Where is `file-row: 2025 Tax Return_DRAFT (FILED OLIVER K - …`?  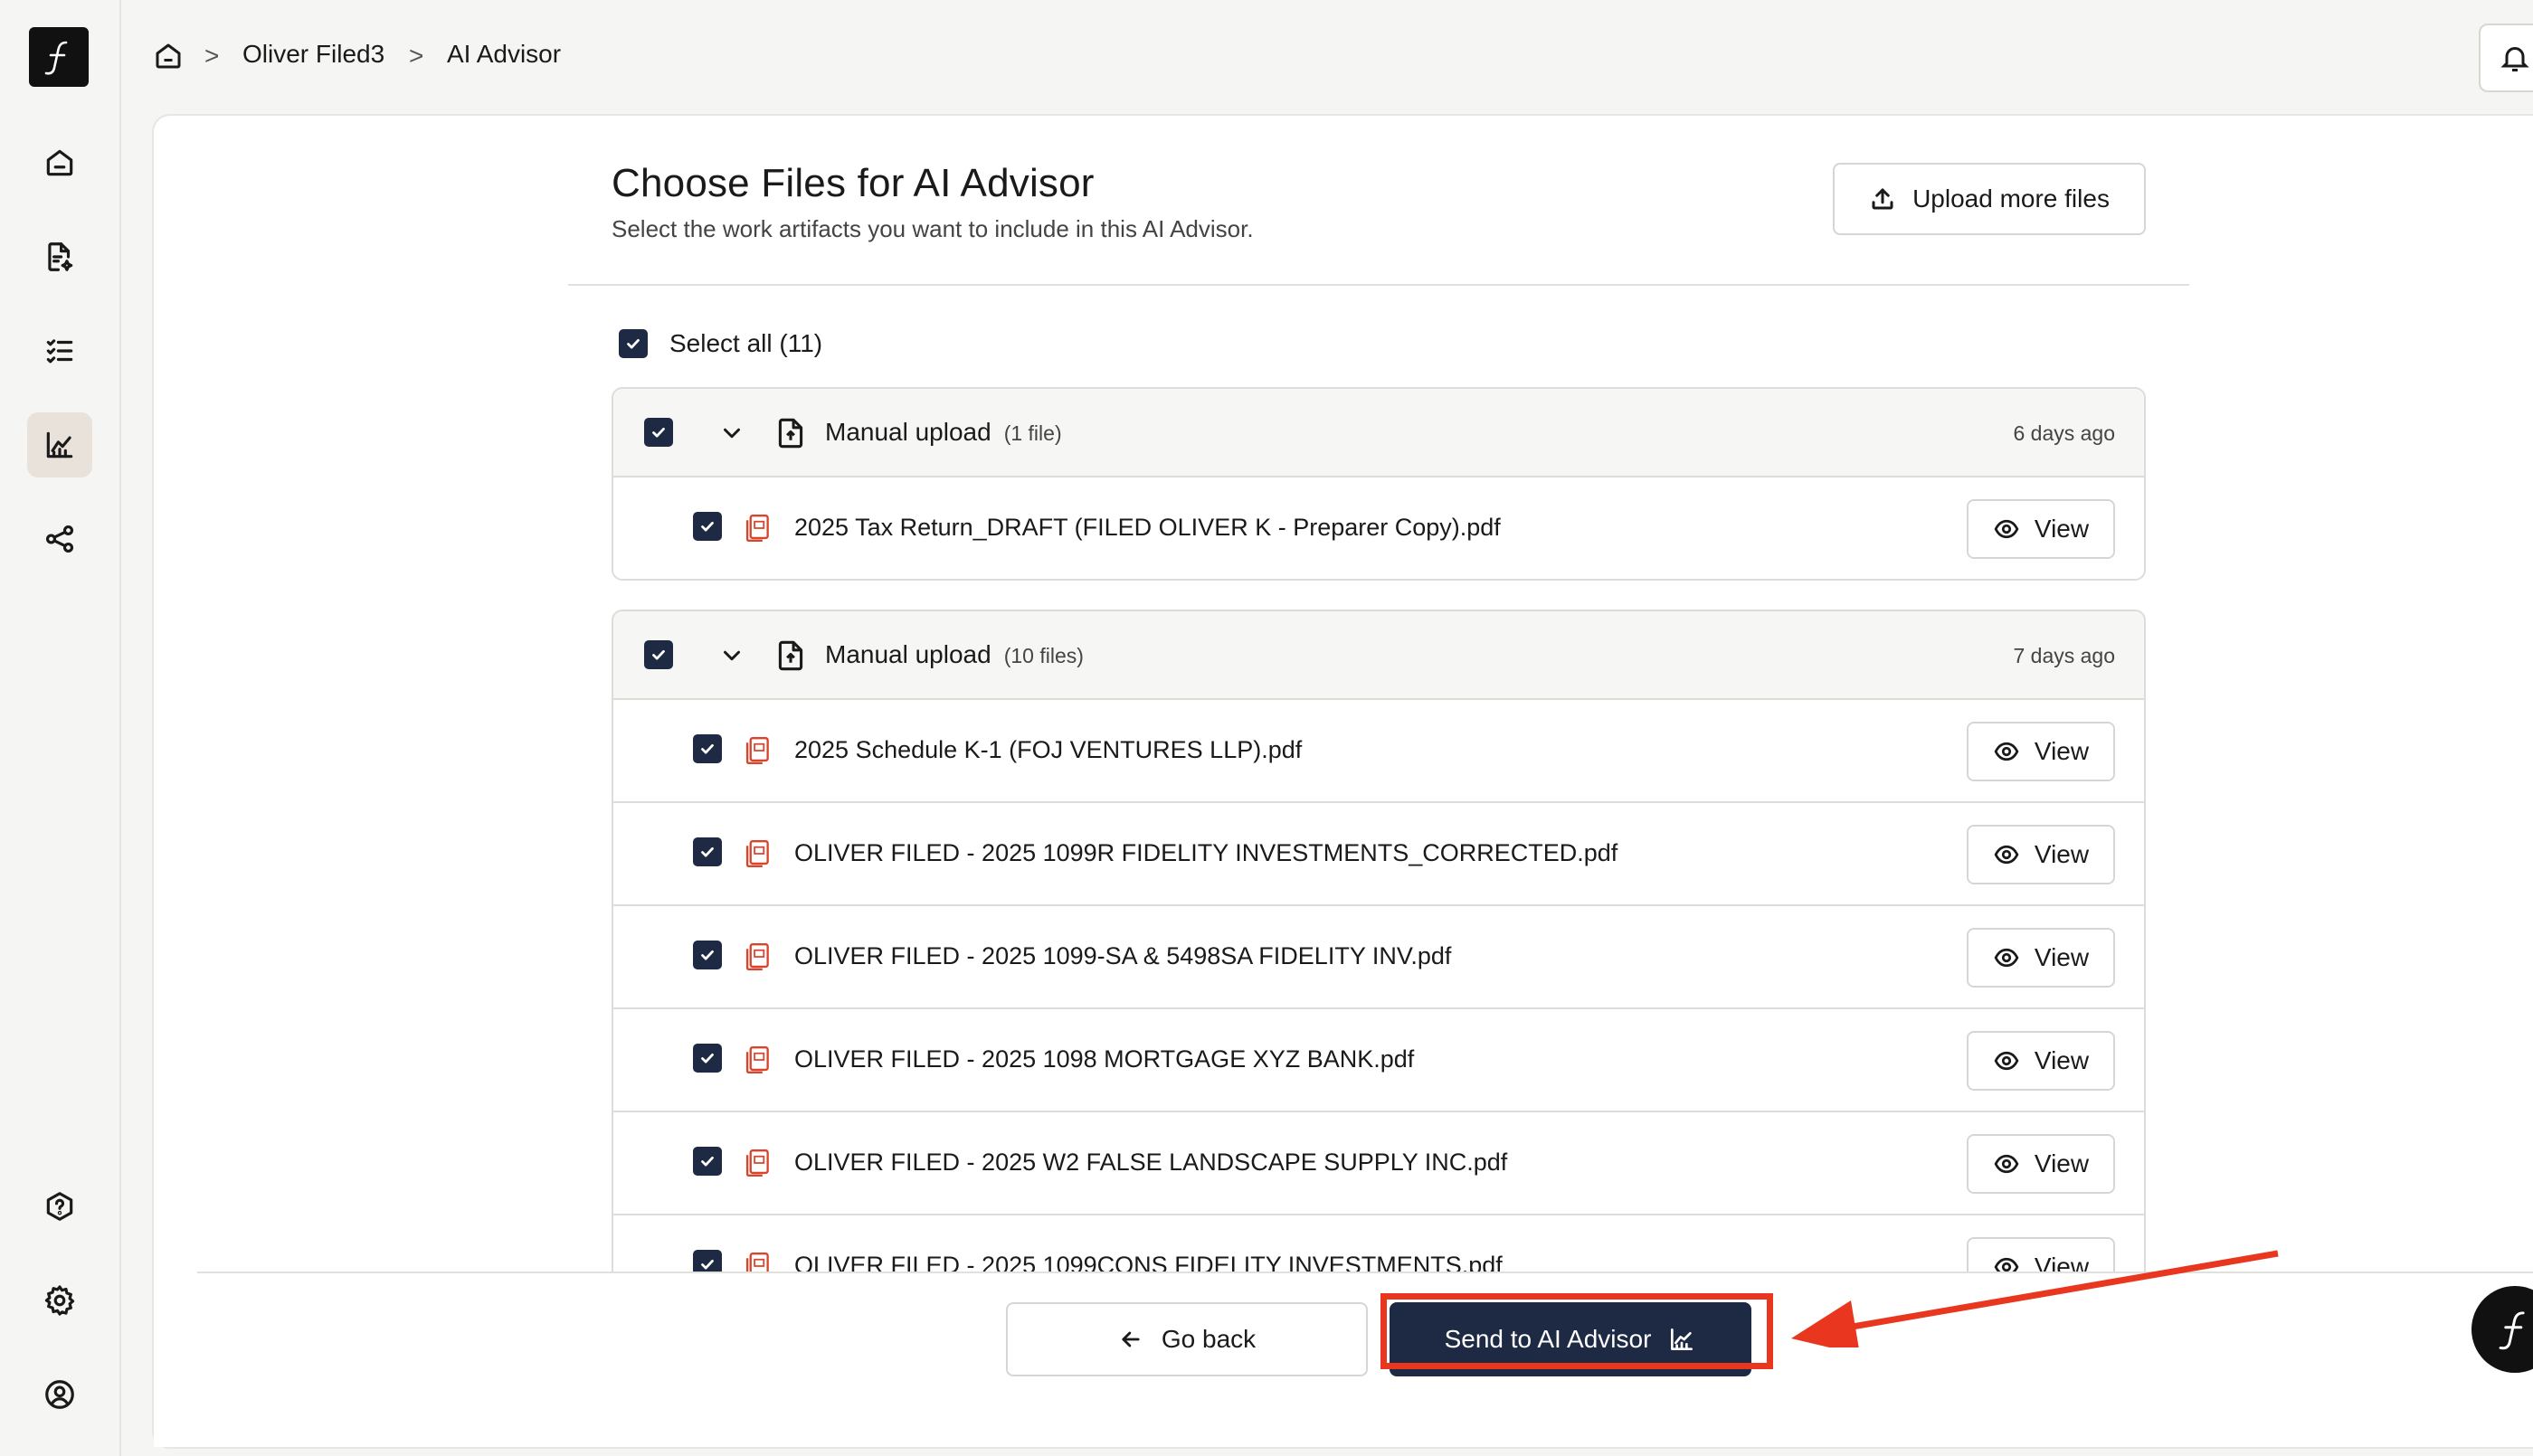 file-row: 2025 Tax Return_DRAFT (FILED OLIVER K - … is located at coordinates (1379, 528).